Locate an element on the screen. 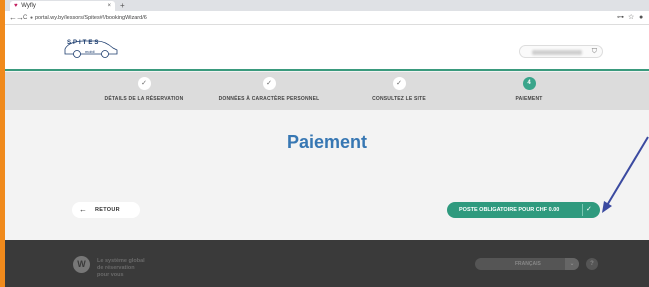 The height and width of the screenshot is (287, 649). pay-submit-button: POSTE OBLIGATOIRE POUR CHF 0.00 ✓ is located at coordinates (523, 210).